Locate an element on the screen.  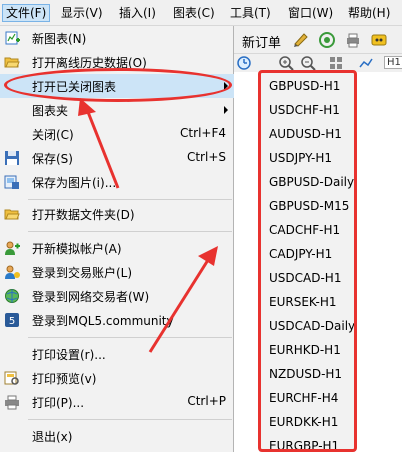
menu-item-label: 打开已关闭图表 is located at coordinates (74, 87).